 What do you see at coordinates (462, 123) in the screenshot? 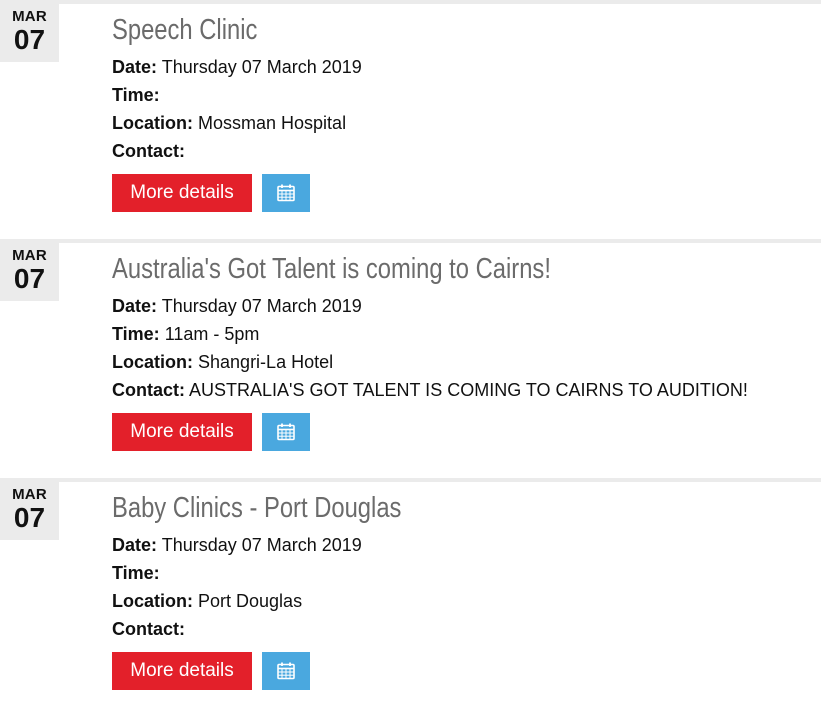
I see `event-location-row: Location: Mossman Hospital` at bounding box center [462, 123].